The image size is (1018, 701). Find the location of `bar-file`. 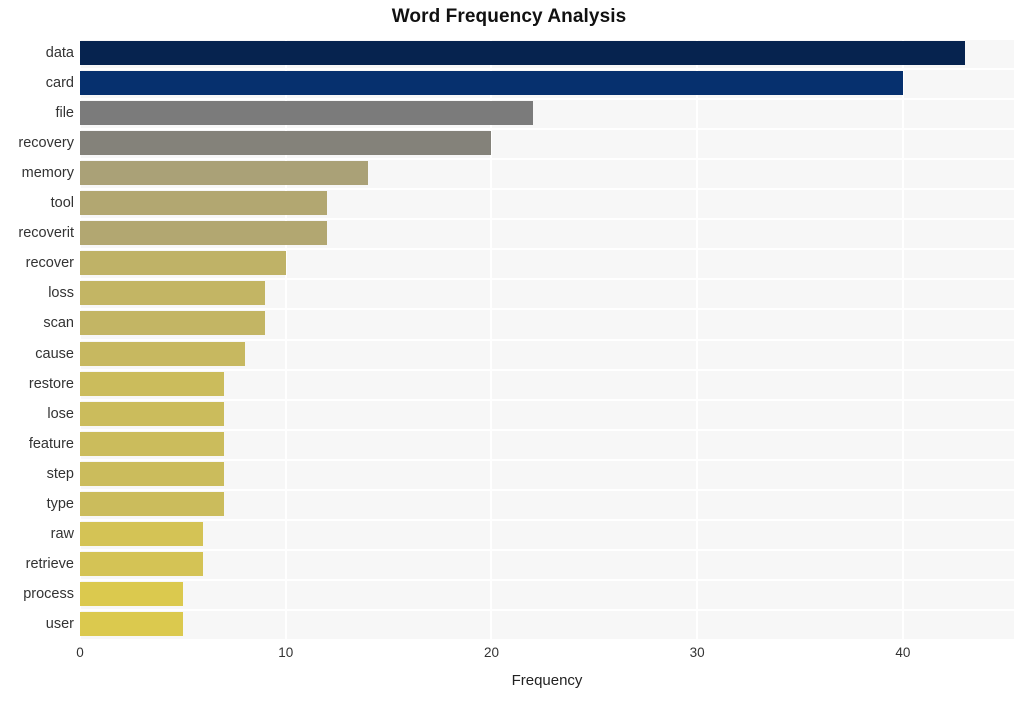

bar-file is located at coordinates (306, 113).